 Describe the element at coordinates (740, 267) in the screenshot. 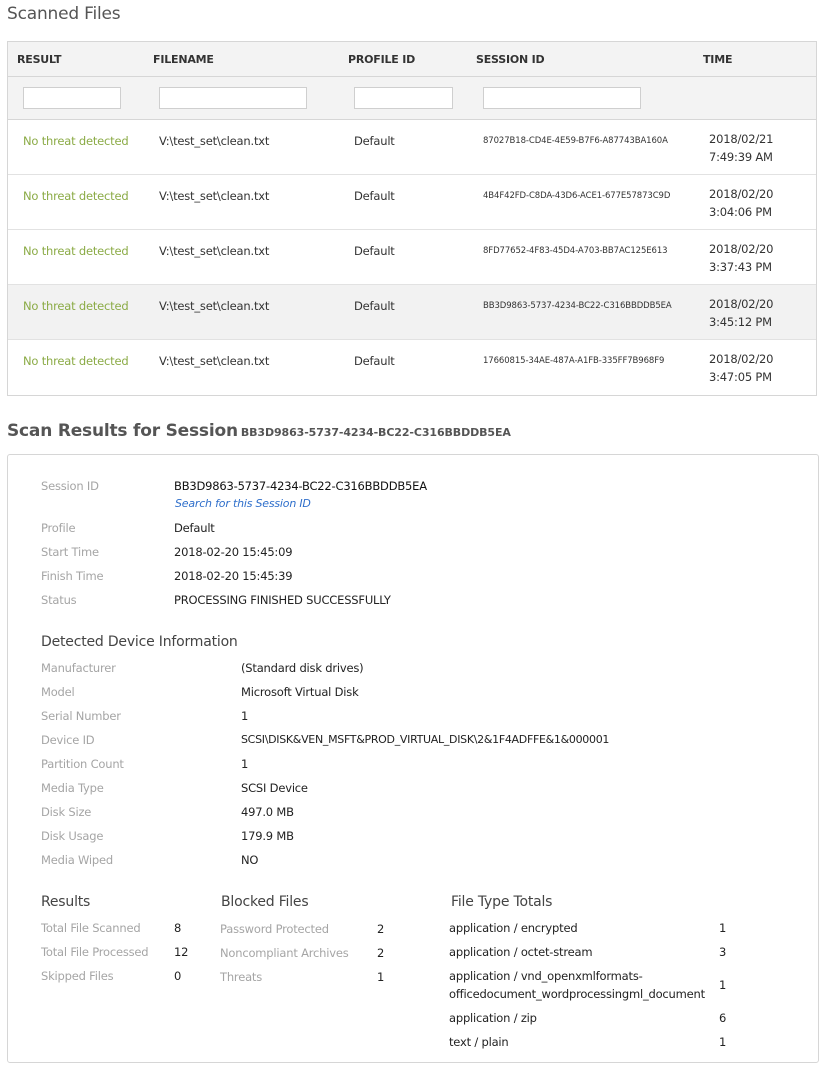

I see `time-text: 3:37:43 PM` at that location.